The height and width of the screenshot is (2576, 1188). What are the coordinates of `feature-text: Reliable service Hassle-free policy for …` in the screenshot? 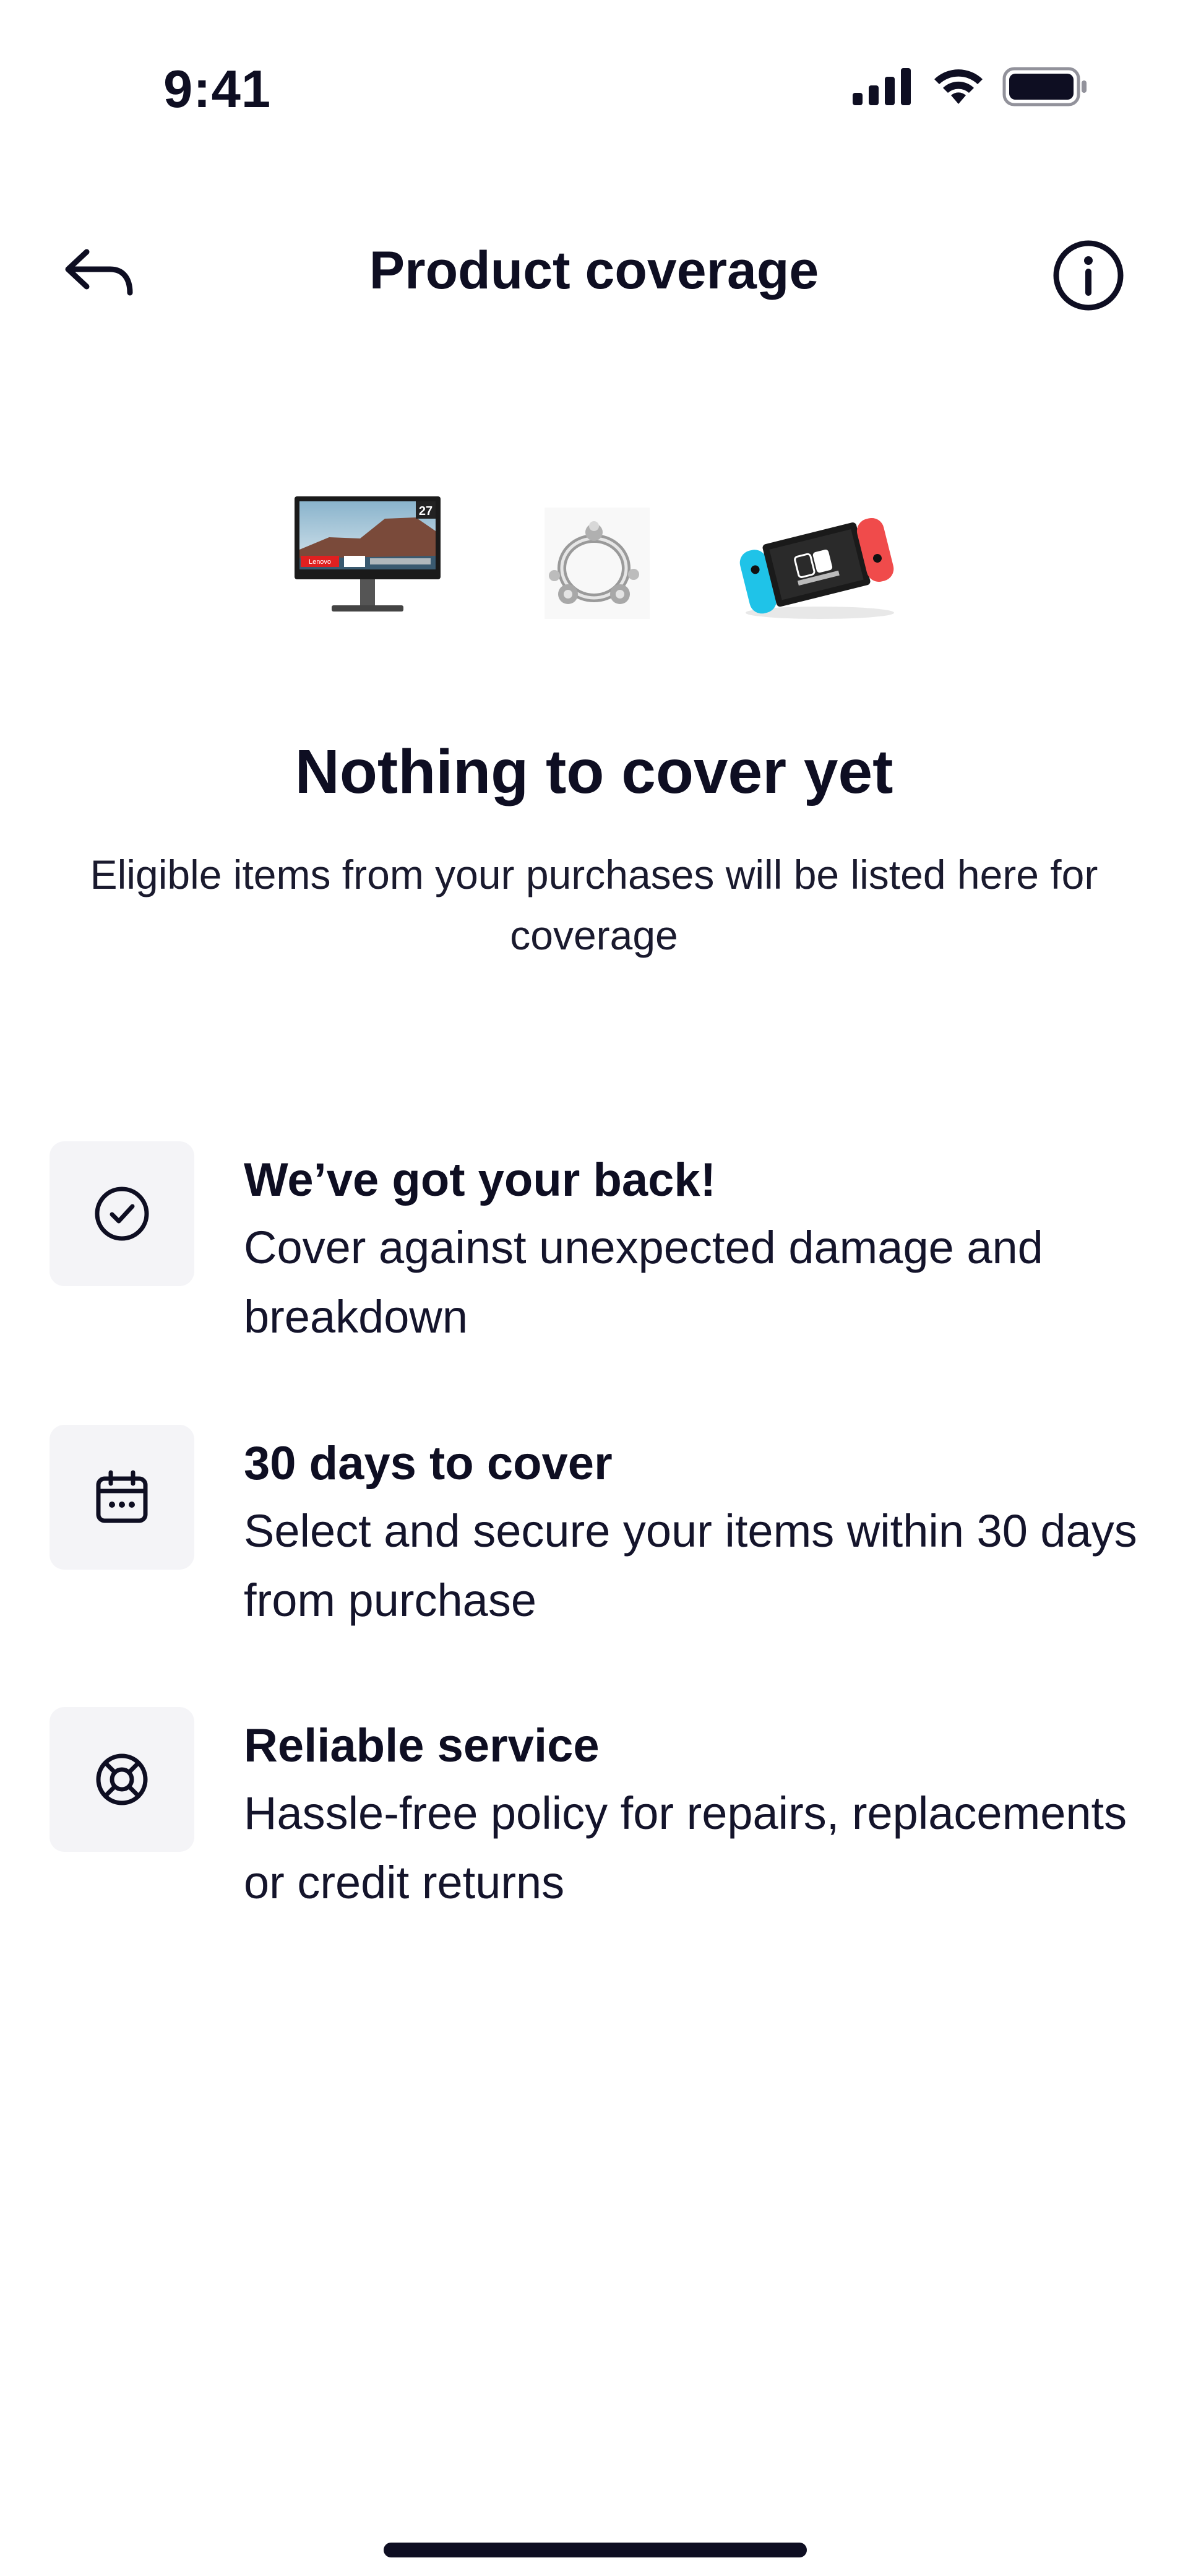 It's located at (695, 1815).